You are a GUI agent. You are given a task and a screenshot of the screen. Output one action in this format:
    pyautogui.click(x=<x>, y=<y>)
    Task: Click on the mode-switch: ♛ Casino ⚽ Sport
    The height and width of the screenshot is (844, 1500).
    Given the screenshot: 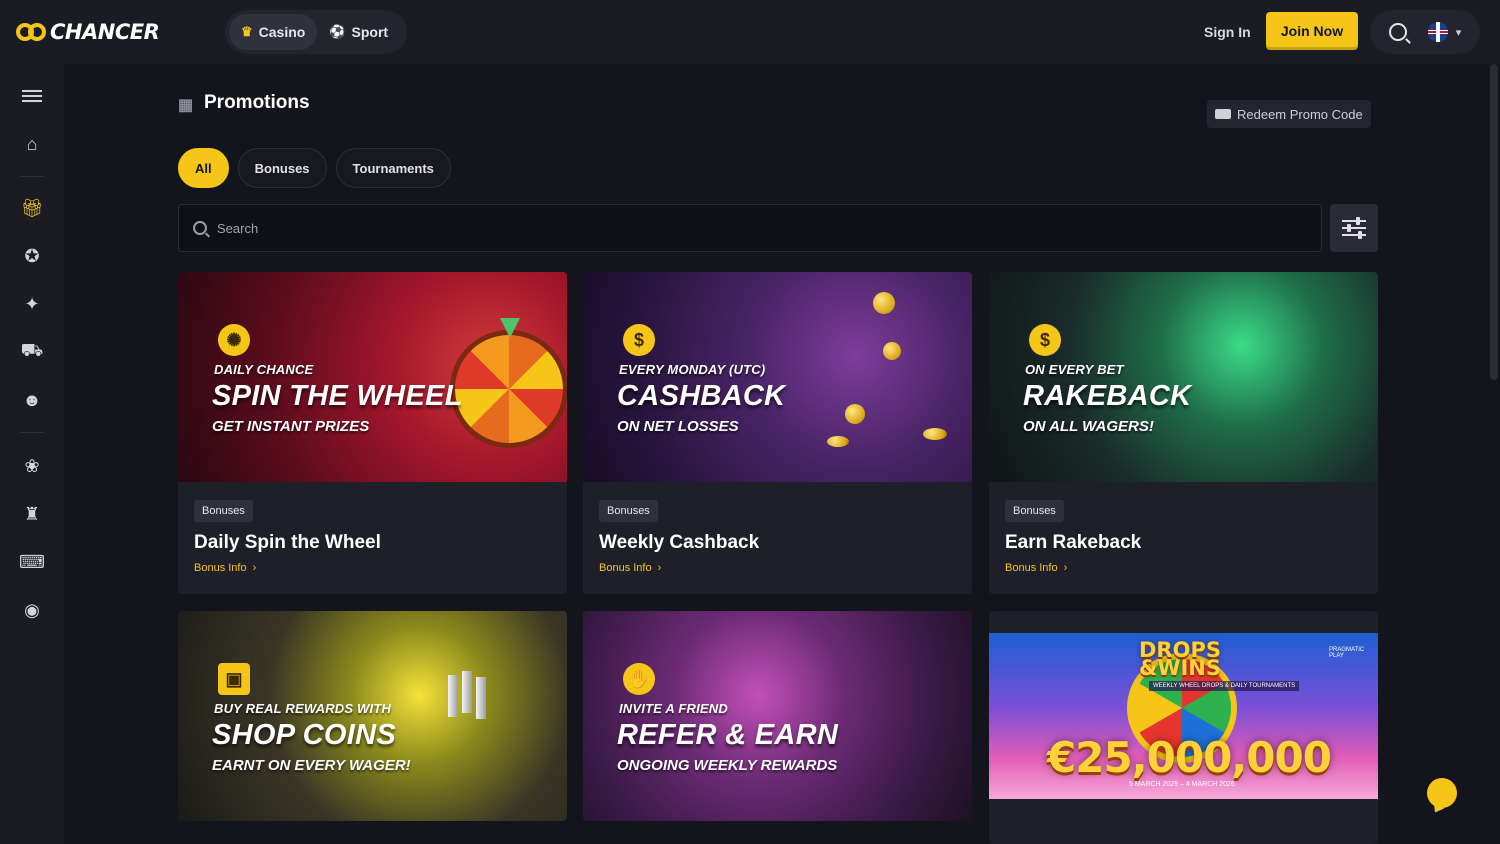 What is the action you would take?
    pyautogui.click(x=316, y=32)
    